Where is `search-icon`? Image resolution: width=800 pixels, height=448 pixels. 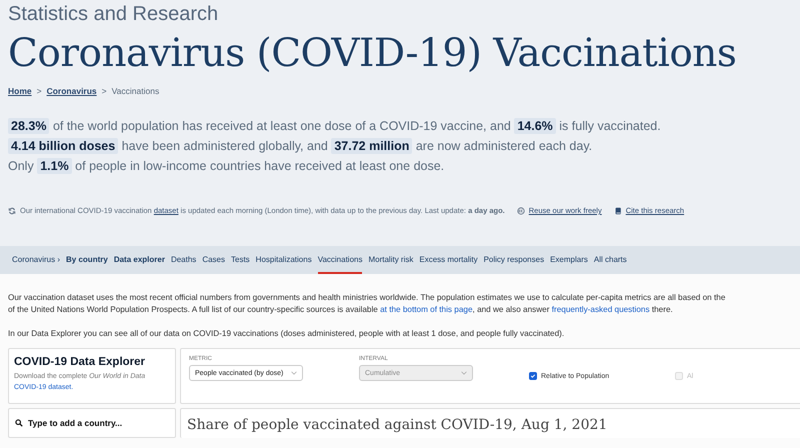 search-icon is located at coordinates (19, 423).